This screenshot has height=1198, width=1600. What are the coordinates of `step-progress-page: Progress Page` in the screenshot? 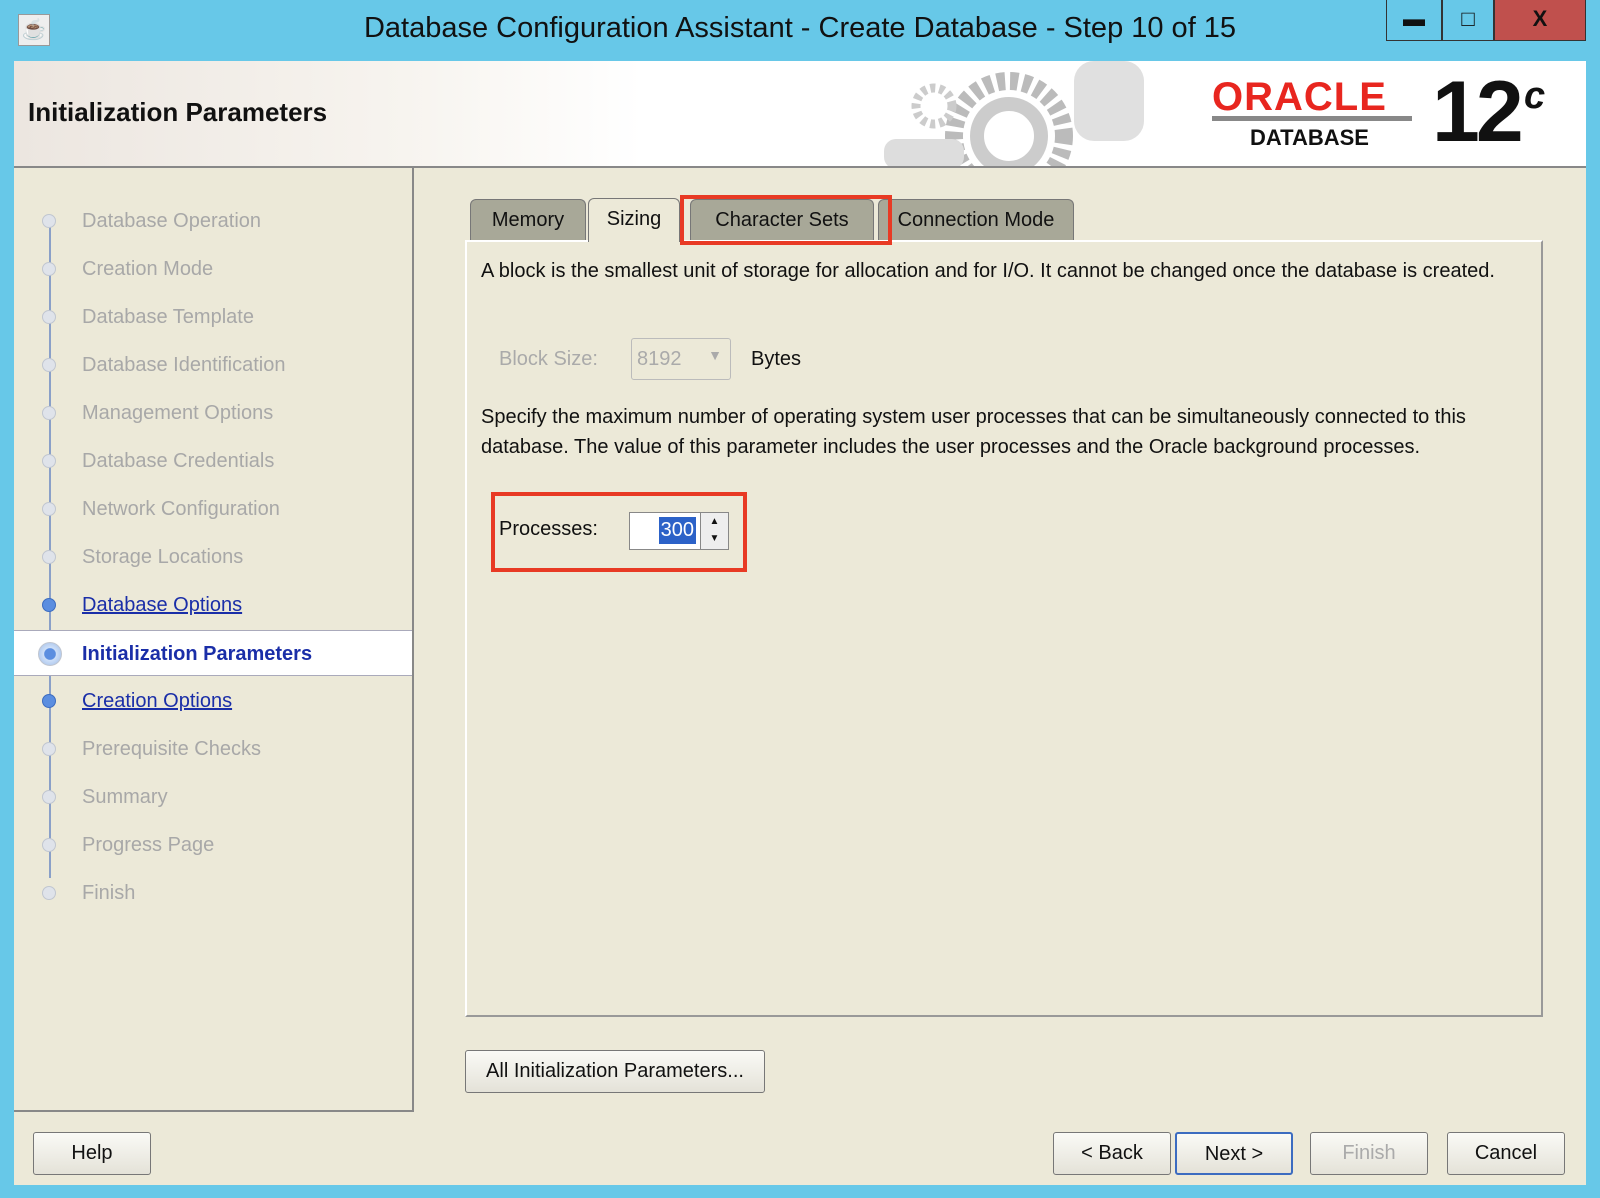 It's located at (213, 845).